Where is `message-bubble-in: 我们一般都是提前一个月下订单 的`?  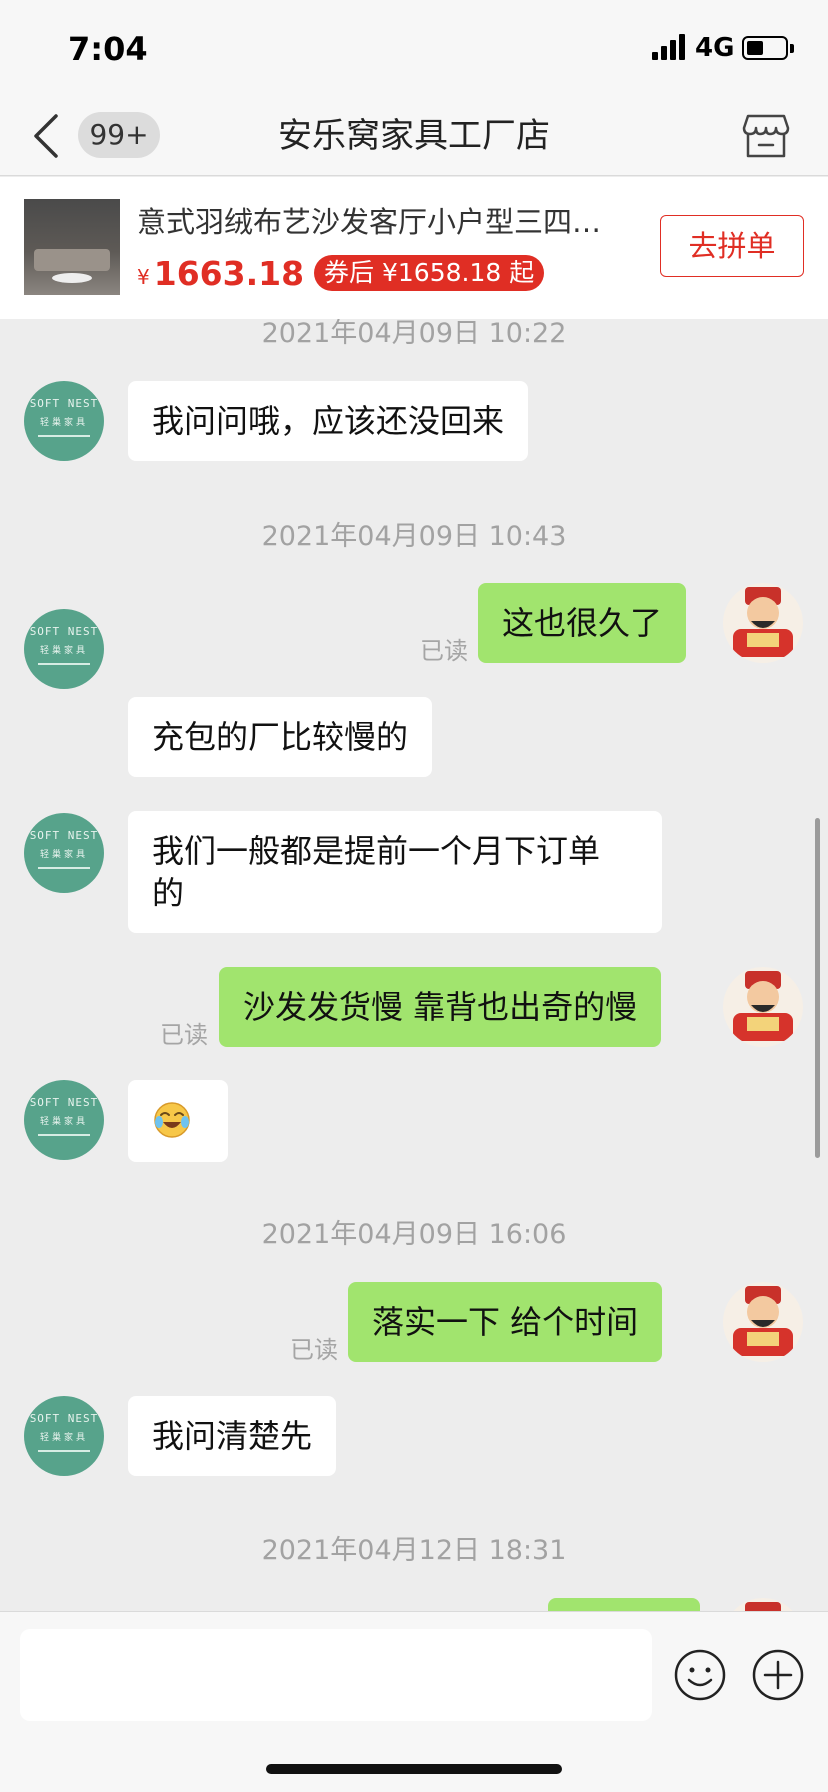 message-bubble-in: 我们一般都是提前一个月下订单 的 is located at coordinates (395, 872).